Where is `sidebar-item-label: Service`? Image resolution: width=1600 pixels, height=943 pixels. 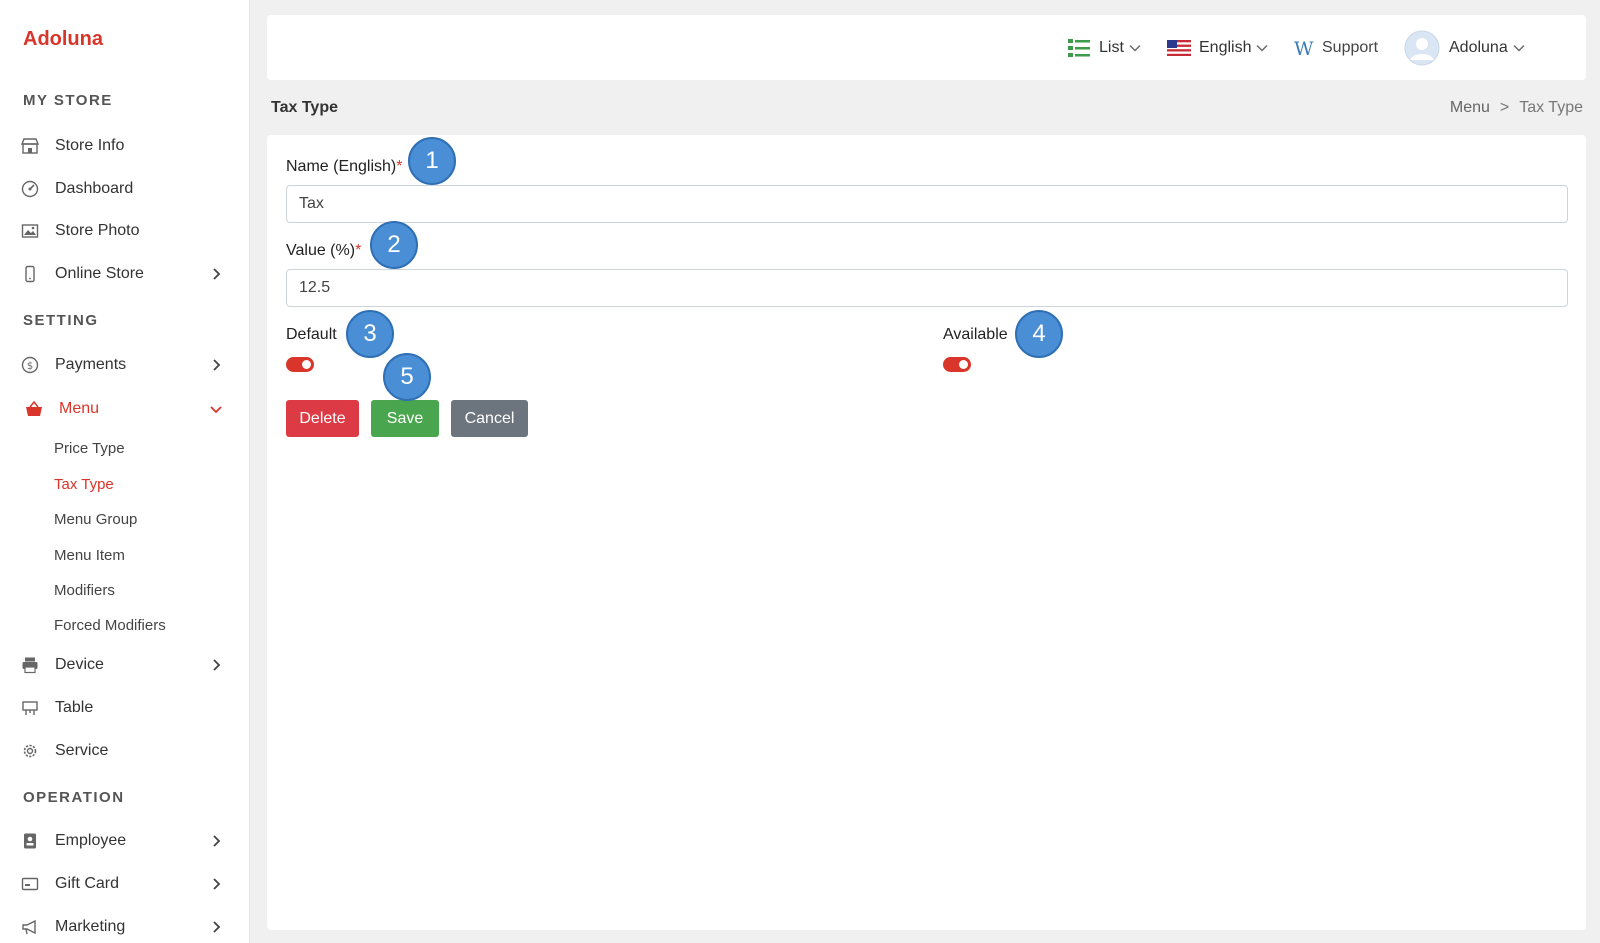 sidebar-item-label: Service is located at coordinates (82, 750).